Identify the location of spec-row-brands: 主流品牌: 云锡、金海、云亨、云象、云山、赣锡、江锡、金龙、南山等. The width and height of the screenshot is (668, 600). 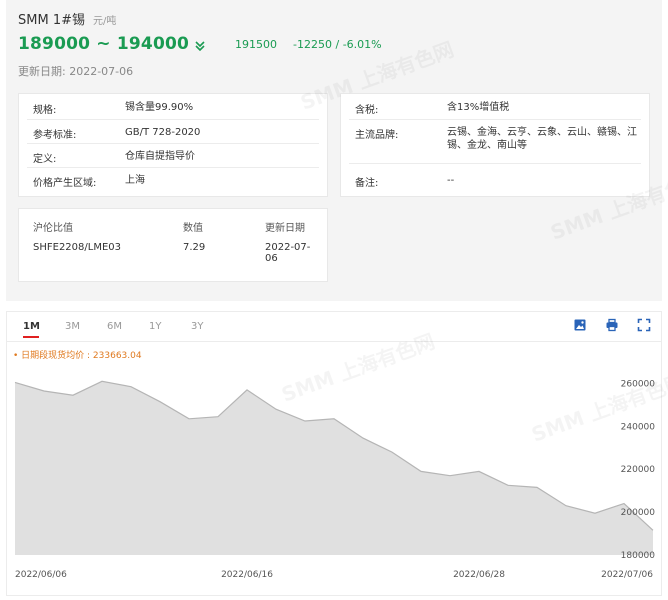
(495, 142).